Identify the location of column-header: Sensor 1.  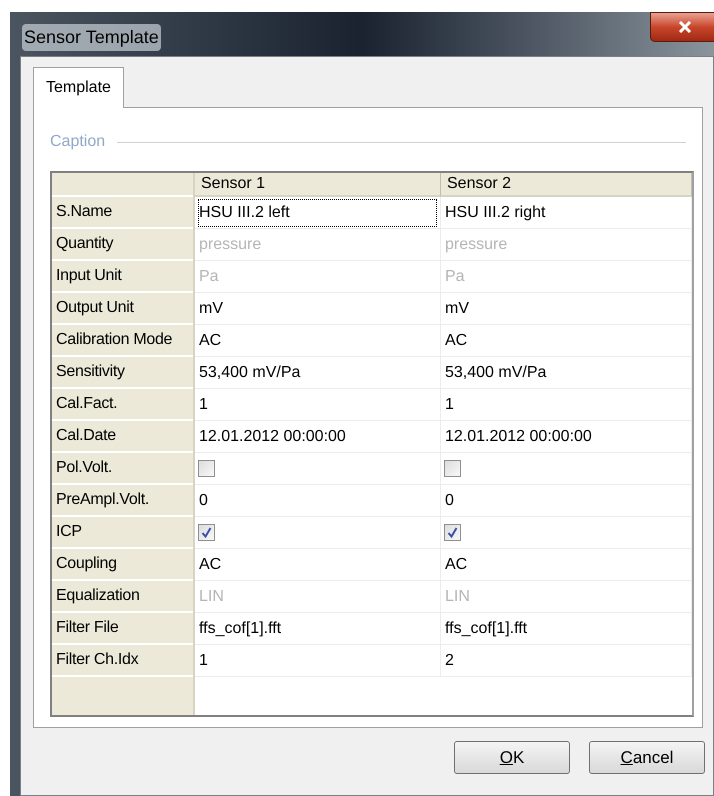
(318, 185).